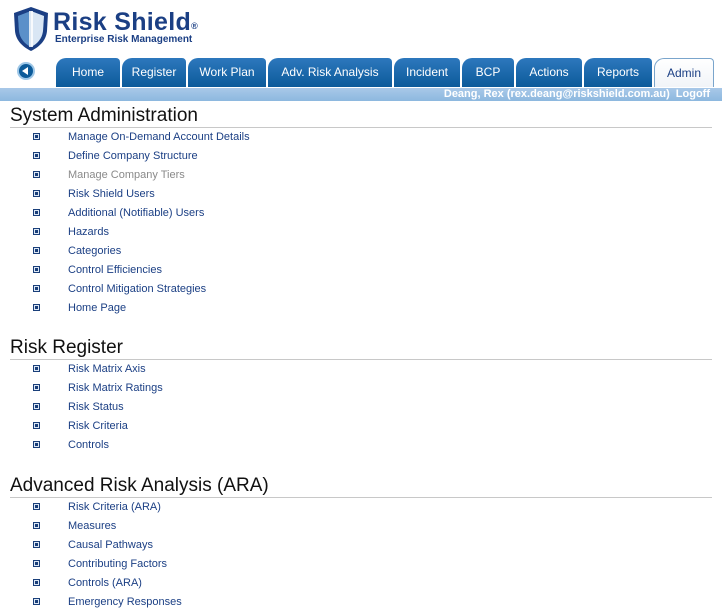 The image size is (722, 609). What do you see at coordinates (88, 72) in the screenshot?
I see `tab-home: Home` at bounding box center [88, 72].